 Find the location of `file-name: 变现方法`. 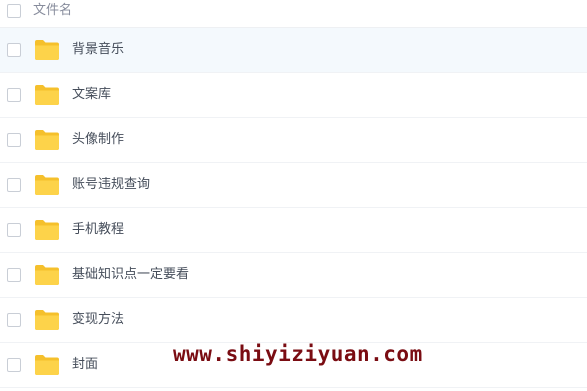

file-name: 变现方法 is located at coordinates (98, 320).